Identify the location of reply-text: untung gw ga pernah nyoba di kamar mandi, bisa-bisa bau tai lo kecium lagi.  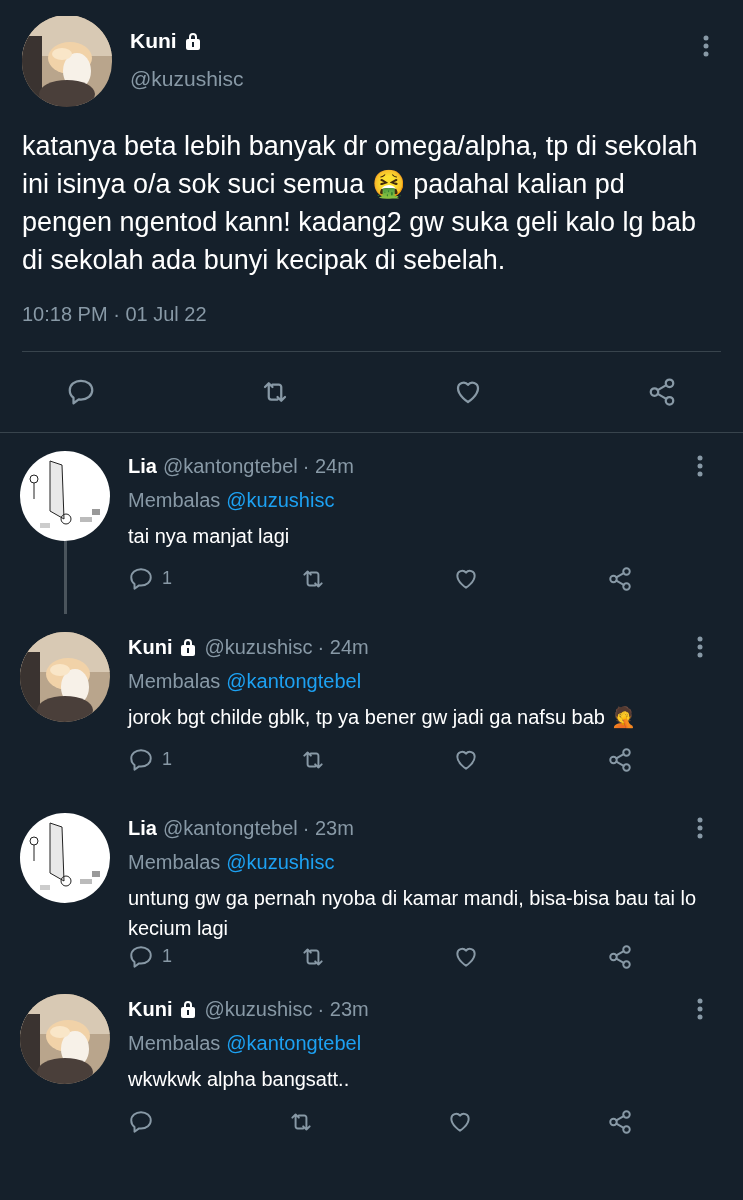
(413, 913).